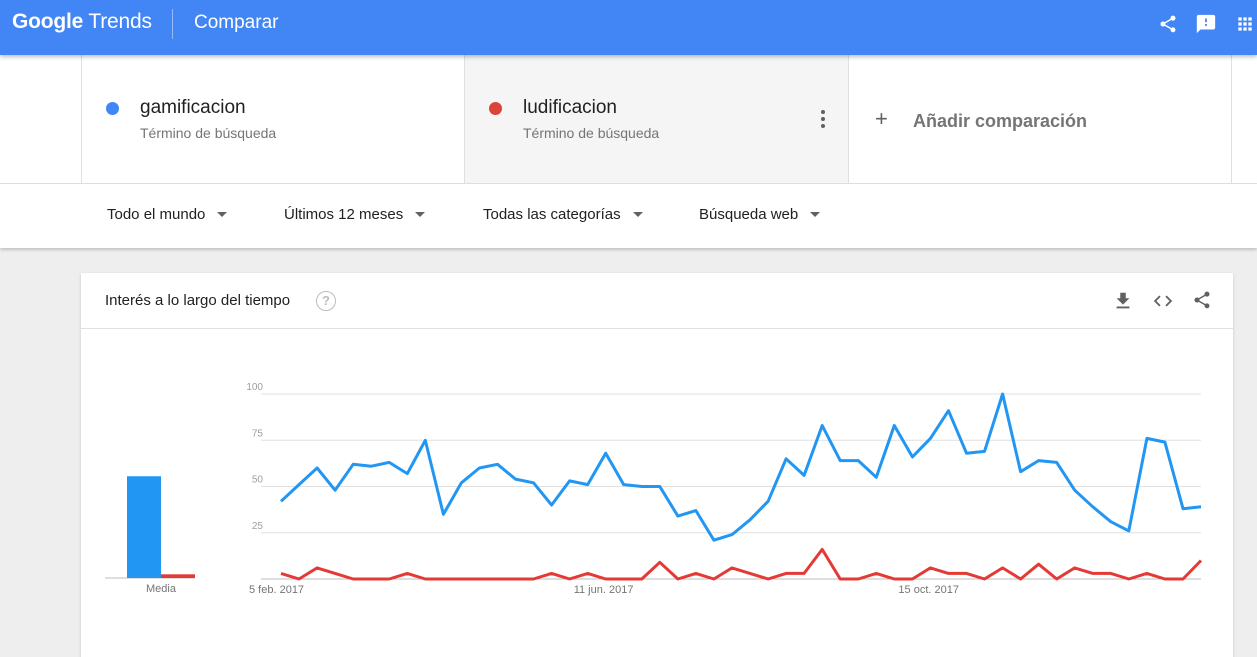  I want to click on download-icon, so click(1123, 301).